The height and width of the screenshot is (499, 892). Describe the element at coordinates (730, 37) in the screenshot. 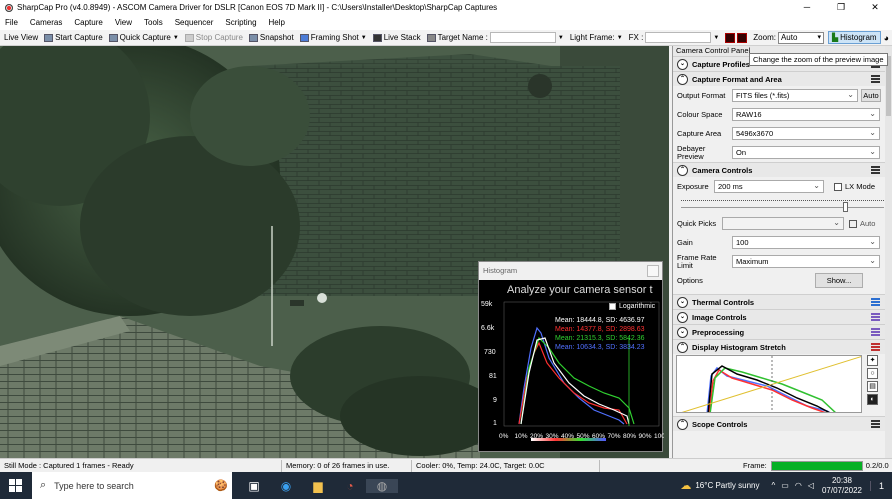

I see `crosshair-icon` at that location.